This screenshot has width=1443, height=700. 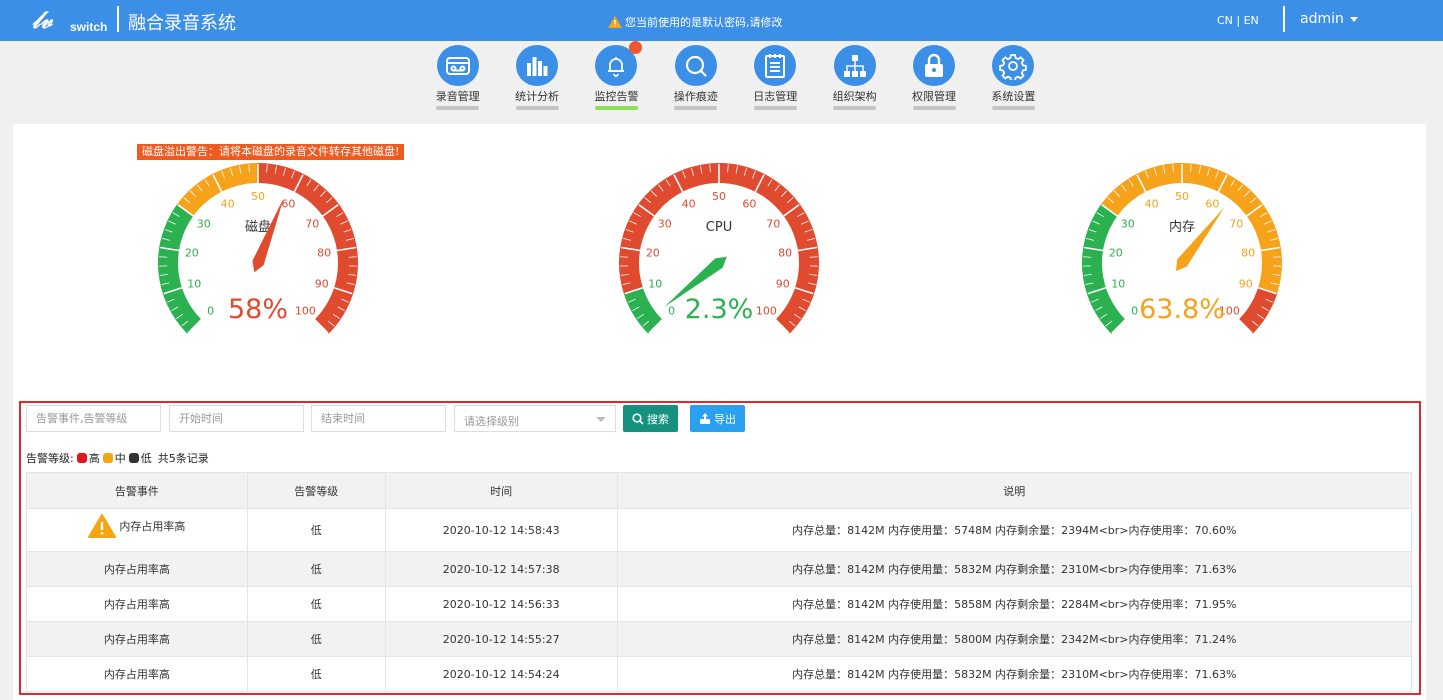 I want to click on level-select: 请选择级别, so click(x=535, y=418).